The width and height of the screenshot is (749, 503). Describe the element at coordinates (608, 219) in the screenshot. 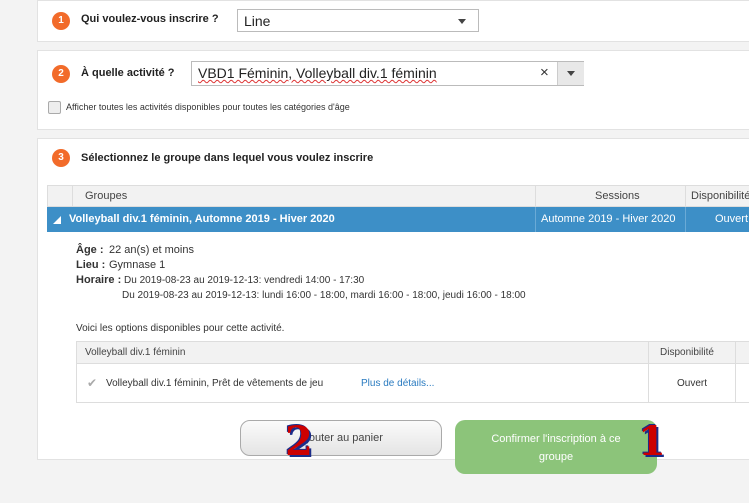

I see `group-session: Automne 2019 - Hiver 2020` at that location.